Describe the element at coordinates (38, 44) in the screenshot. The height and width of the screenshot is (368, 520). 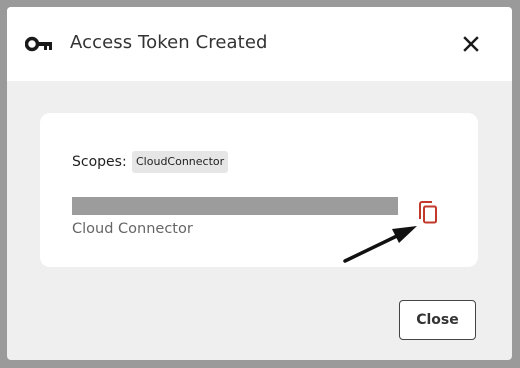
I see `key-icon` at that location.